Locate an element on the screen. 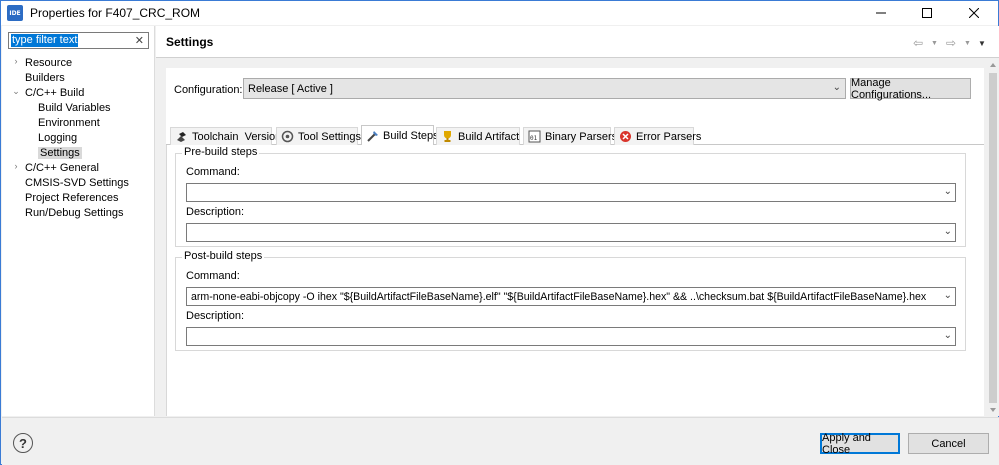 The width and height of the screenshot is (999, 465). title-bar: IDE Properties for F407_CRC_ROM is located at coordinates (499, 13).